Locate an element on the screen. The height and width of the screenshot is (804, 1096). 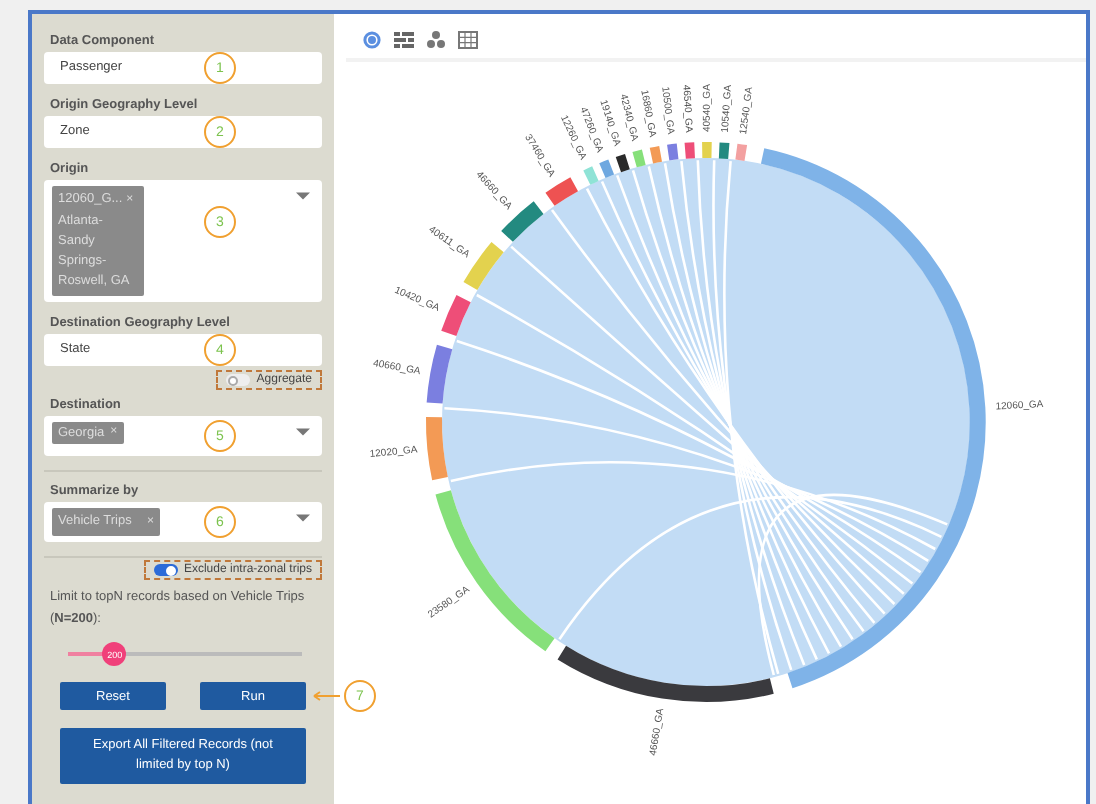
pointer-arrow is located at coordinates (326, 696).